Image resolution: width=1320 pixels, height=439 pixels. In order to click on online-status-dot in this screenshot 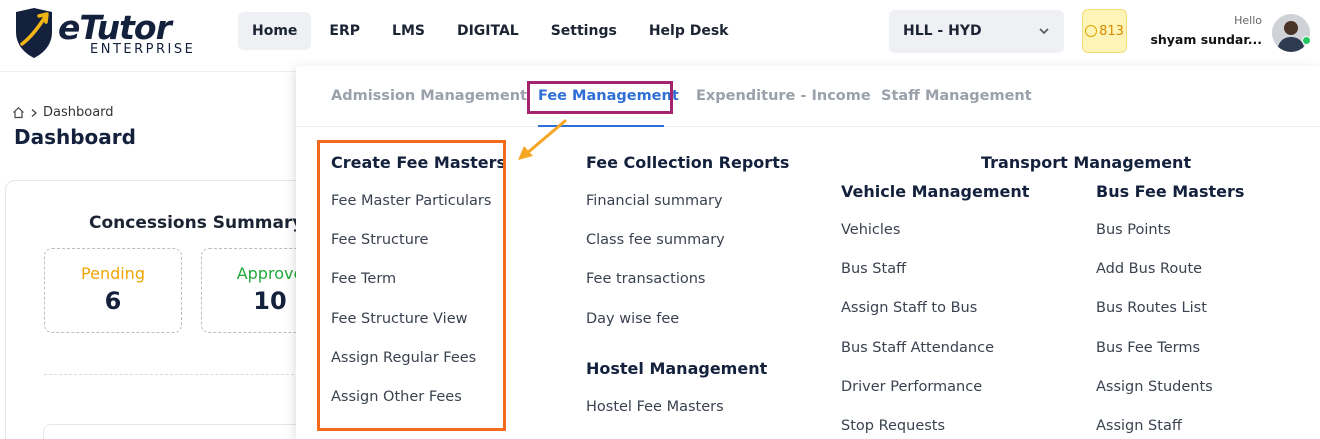, I will do `click(1306, 40)`.